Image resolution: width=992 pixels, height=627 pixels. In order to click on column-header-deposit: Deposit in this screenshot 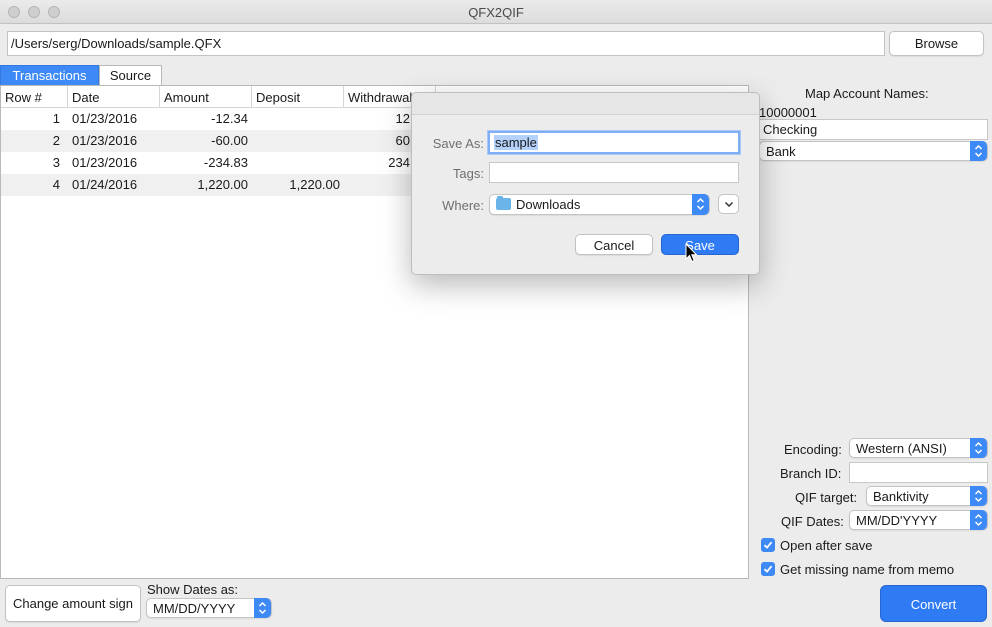, I will do `click(298, 97)`.